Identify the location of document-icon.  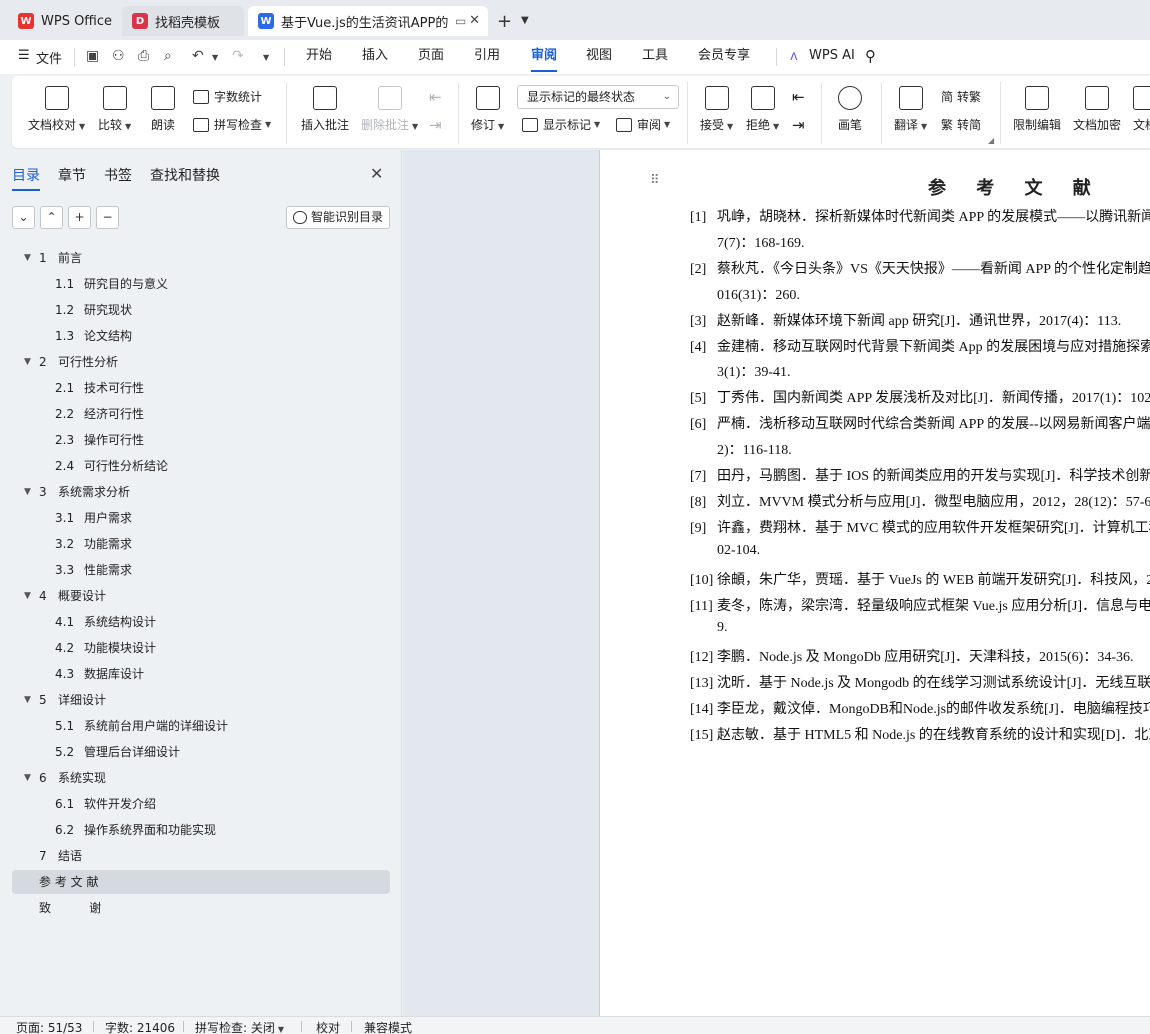
(1141, 98).